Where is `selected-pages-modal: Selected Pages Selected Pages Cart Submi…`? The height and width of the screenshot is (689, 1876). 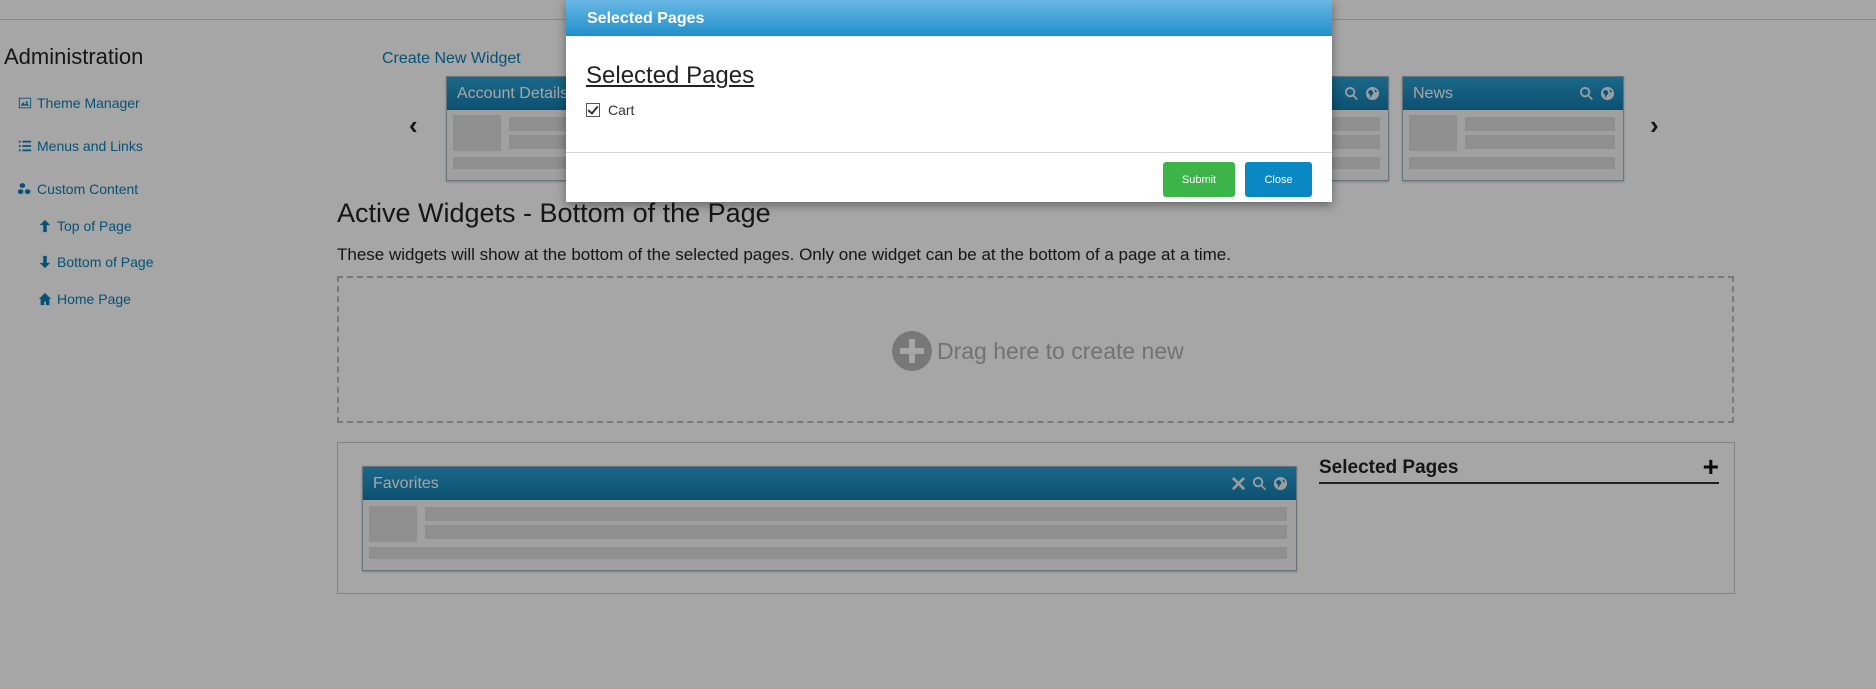
selected-pages-modal: Selected Pages Selected Pages Cart Submi… is located at coordinates (949, 101).